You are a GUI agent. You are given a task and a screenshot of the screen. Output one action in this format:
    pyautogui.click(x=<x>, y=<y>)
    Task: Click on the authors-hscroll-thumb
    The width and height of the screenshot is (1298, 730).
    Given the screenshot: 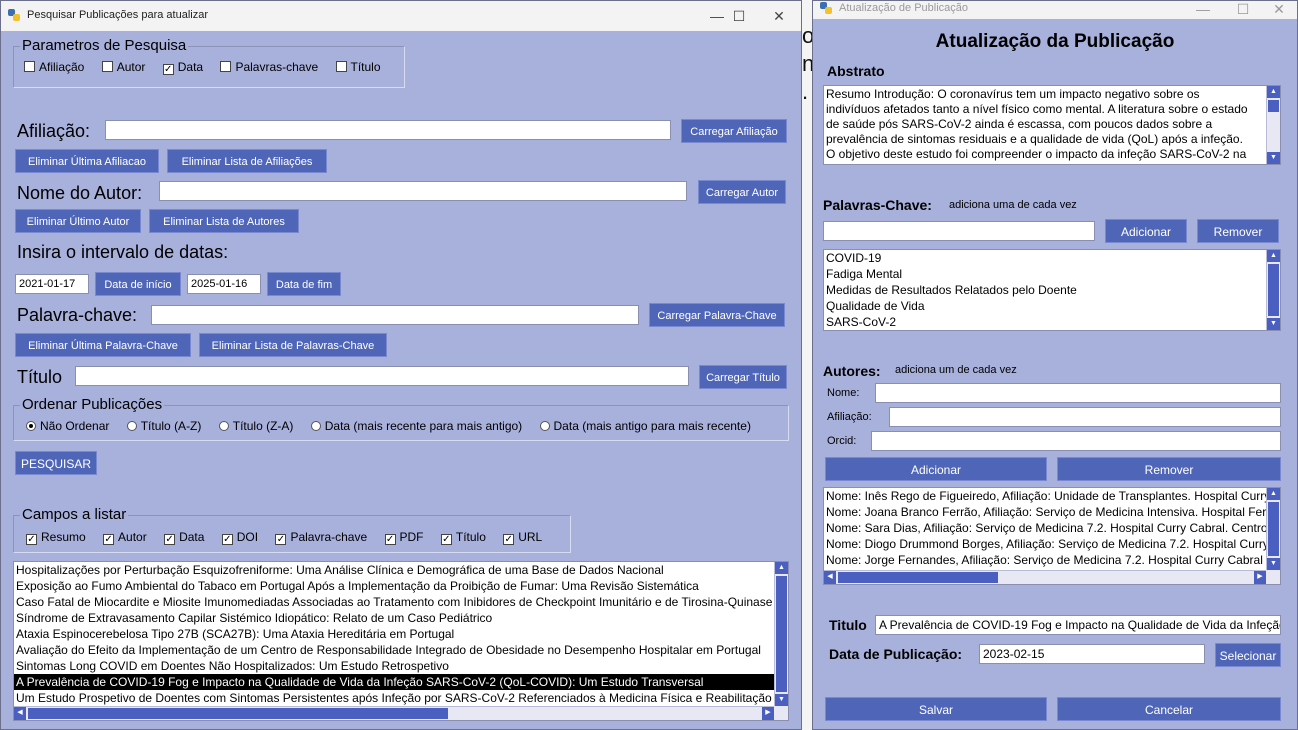 What is the action you would take?
    pyautogui.click(x=918, y=577)
    